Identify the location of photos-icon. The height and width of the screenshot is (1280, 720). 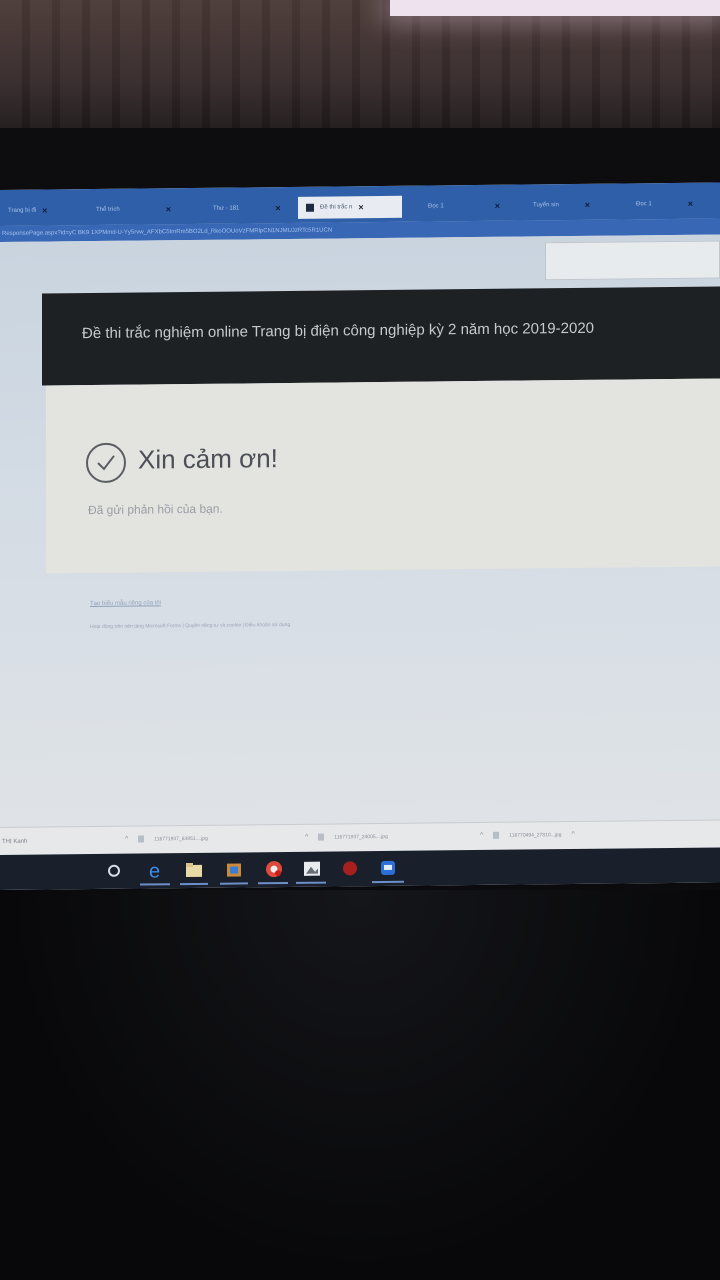
(312, 869).